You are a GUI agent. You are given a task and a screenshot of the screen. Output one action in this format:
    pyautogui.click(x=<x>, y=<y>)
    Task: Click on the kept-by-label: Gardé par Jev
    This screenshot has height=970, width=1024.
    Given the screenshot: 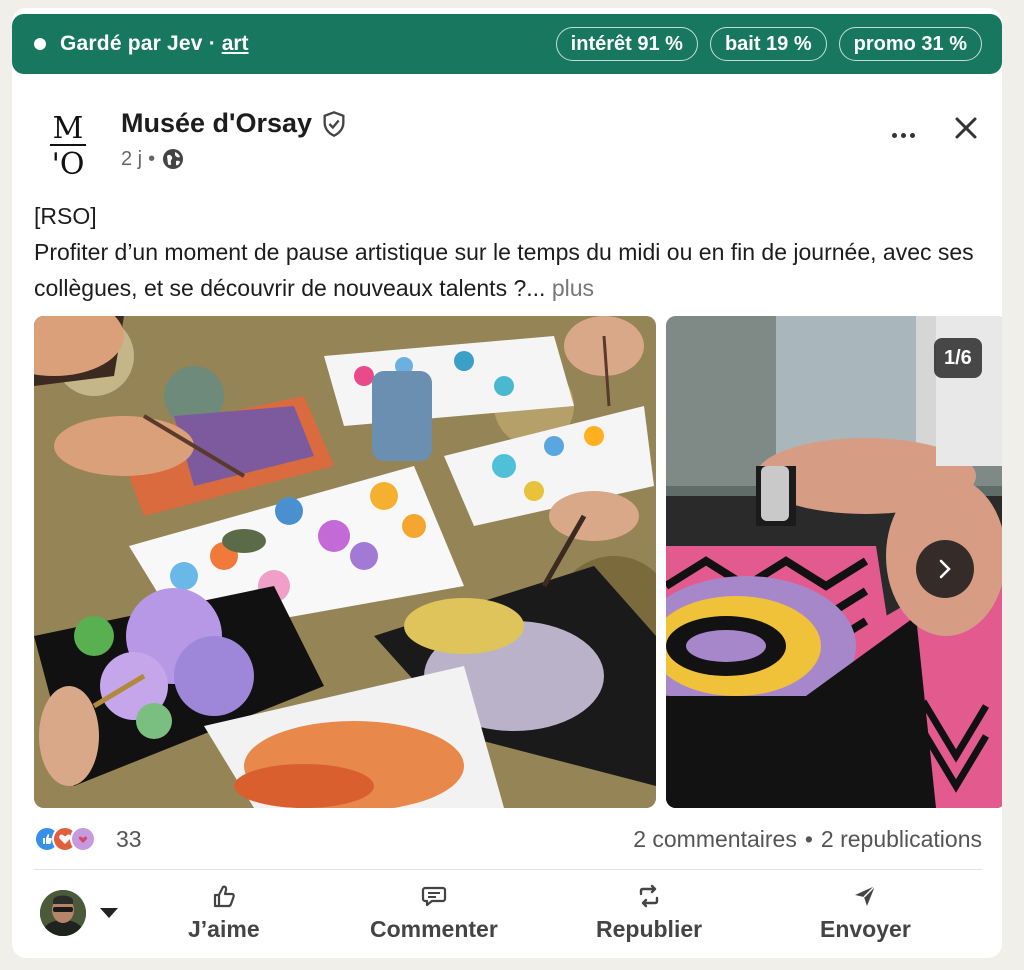 What is the action you would take?
    pyautogui.click(x=131, y=43)
    